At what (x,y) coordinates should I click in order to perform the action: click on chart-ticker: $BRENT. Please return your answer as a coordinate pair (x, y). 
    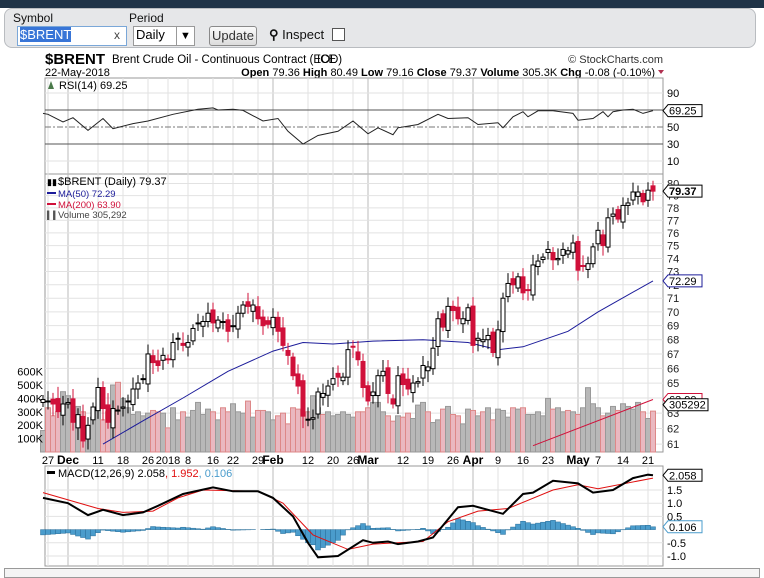
    Looking at the image, I should click on (75, 59).